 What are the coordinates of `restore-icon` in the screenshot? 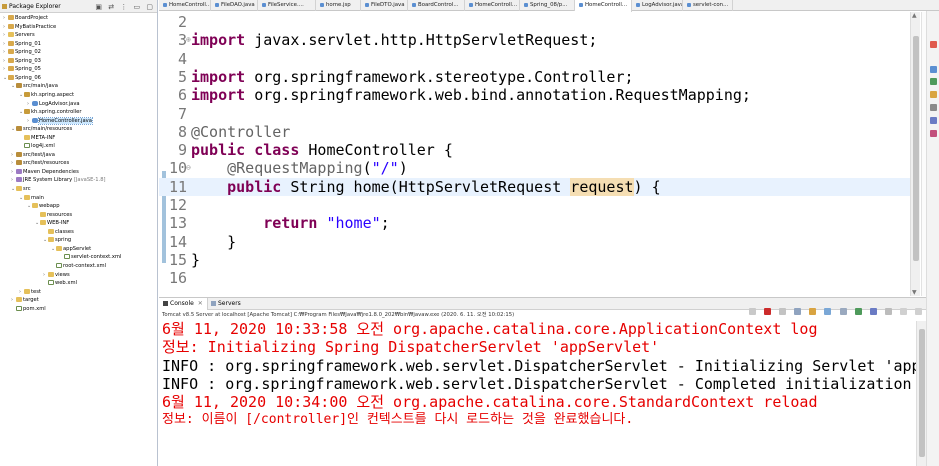 It's located at (933, 44).